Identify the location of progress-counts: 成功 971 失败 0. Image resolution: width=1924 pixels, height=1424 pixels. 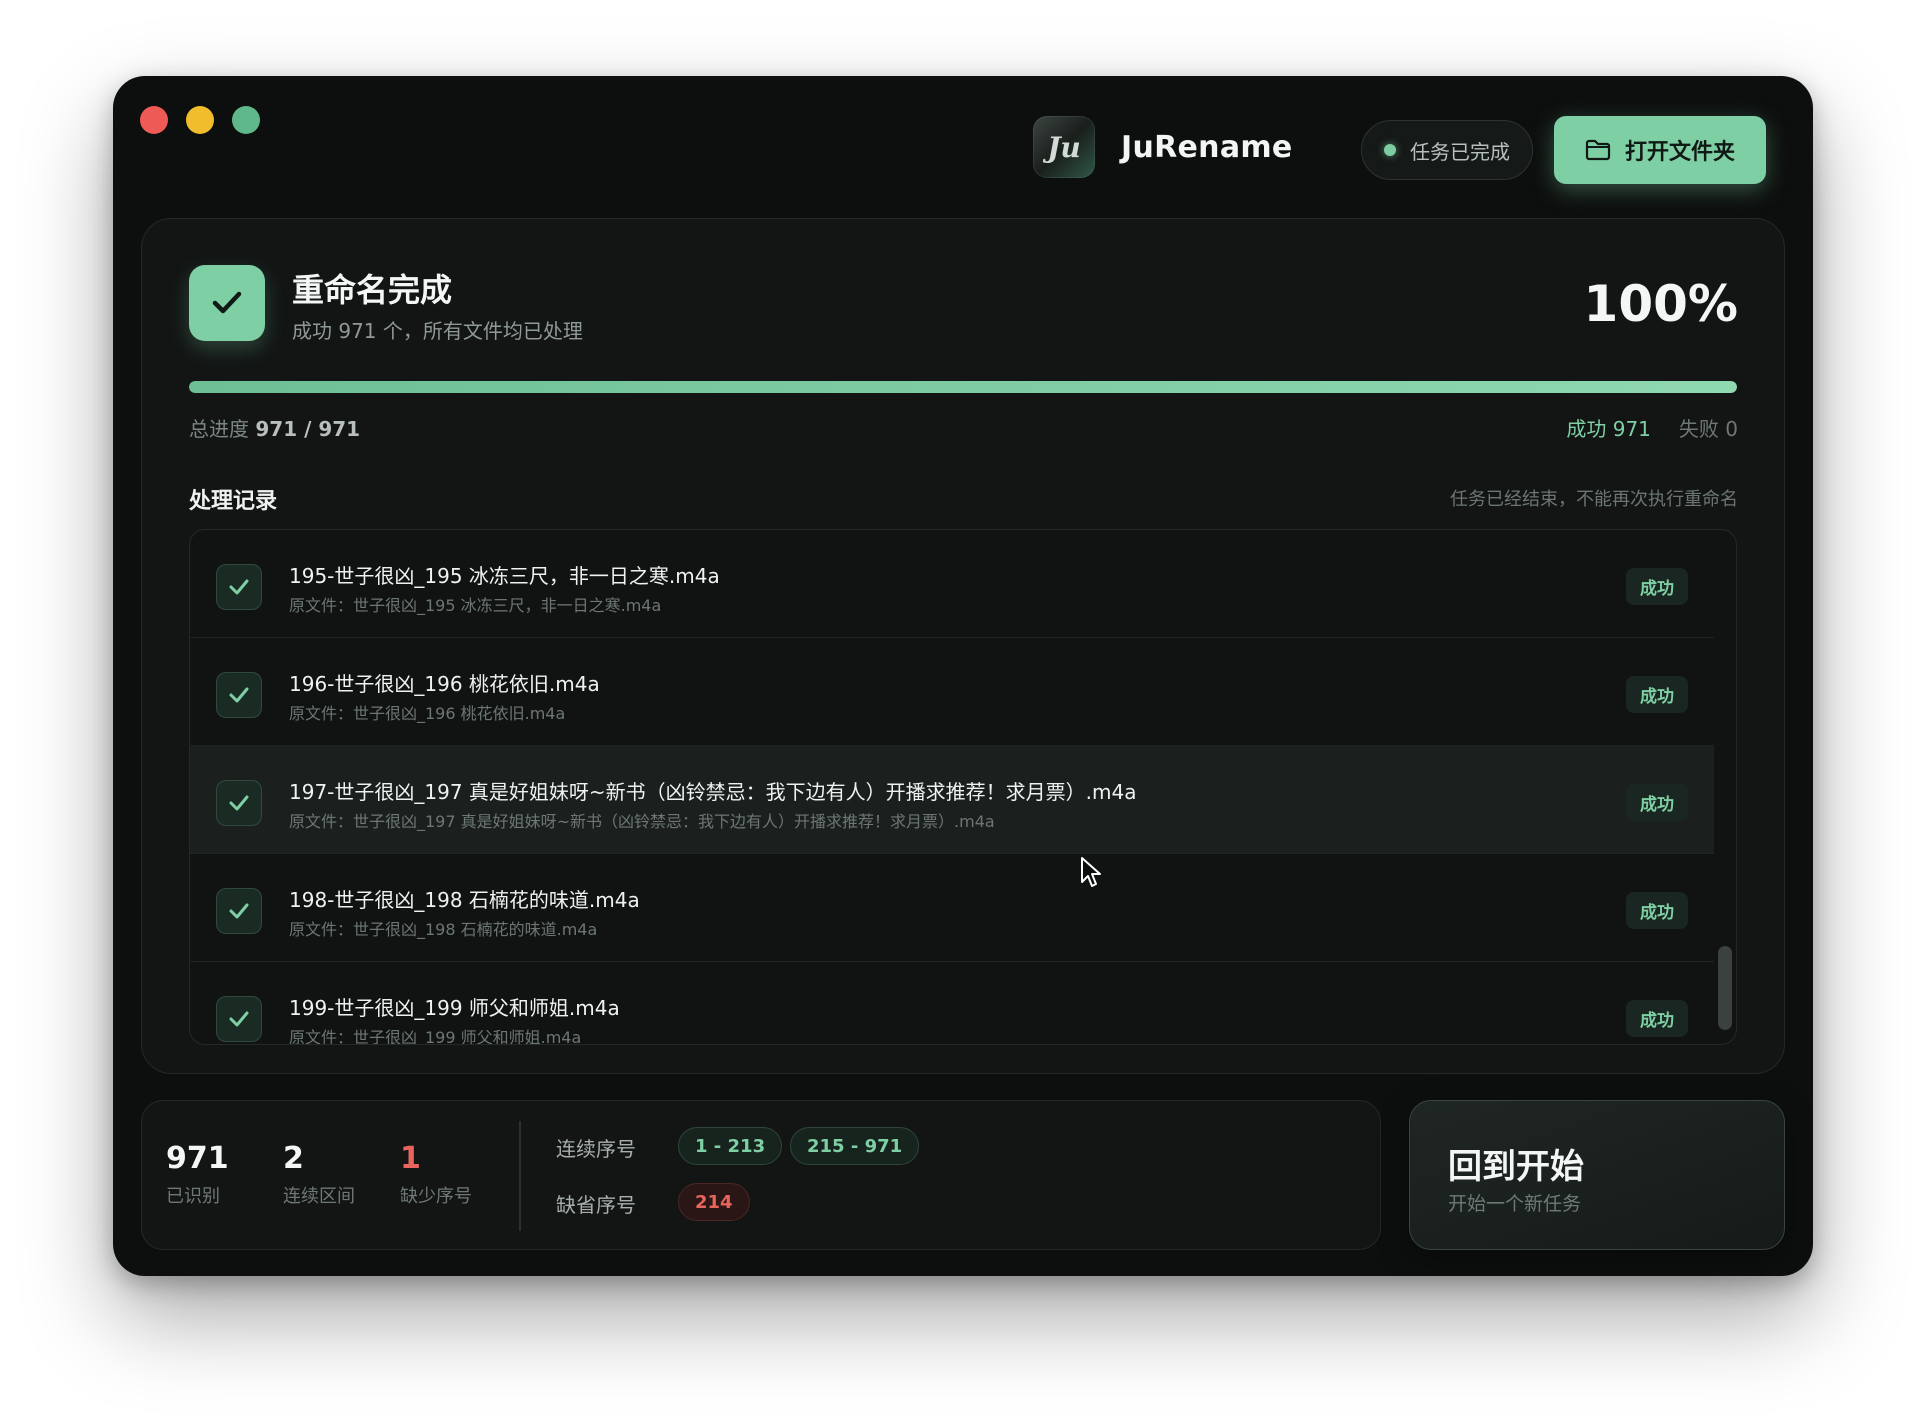
(1652, 427).